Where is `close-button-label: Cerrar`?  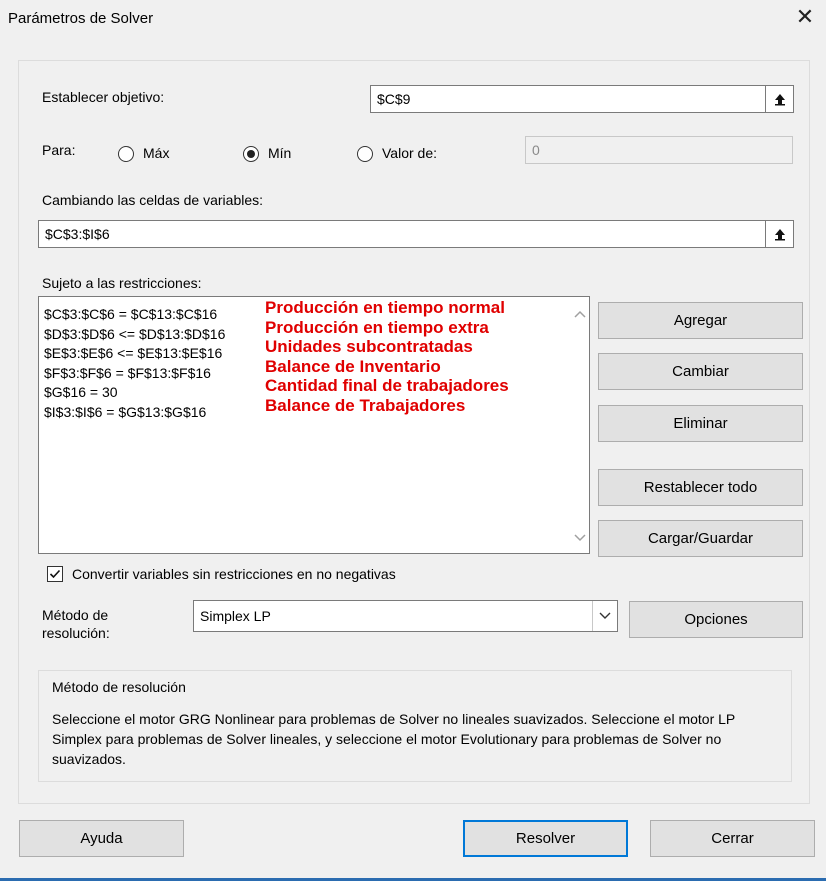
close-button-label: Cerrar is located at coordinates (732, 838).